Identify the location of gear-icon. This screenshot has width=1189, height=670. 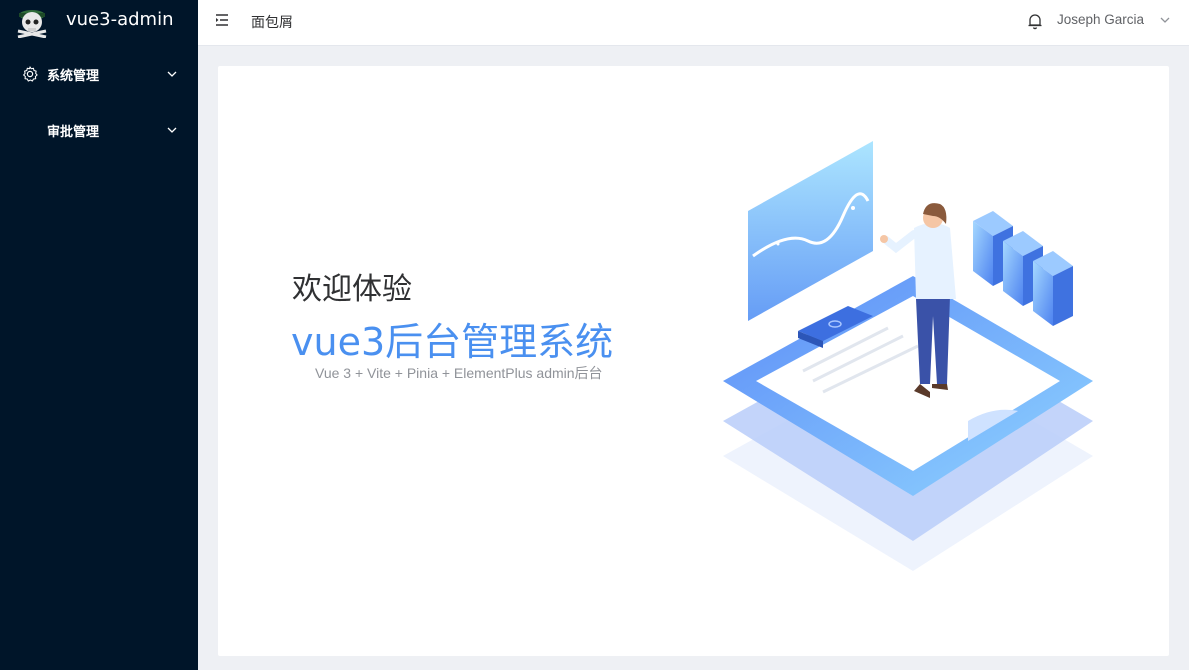
(30, 74).